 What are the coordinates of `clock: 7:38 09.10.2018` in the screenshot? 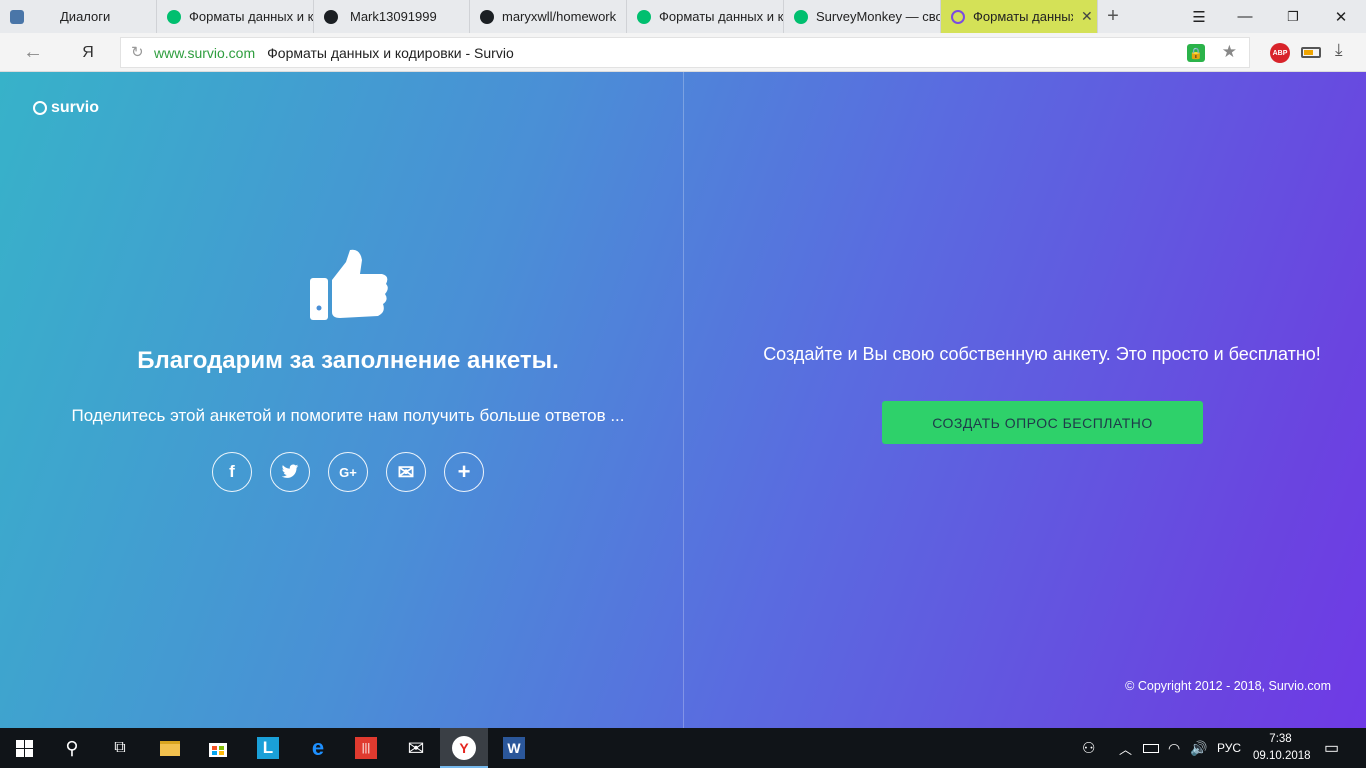 It's located at (1282, 748).